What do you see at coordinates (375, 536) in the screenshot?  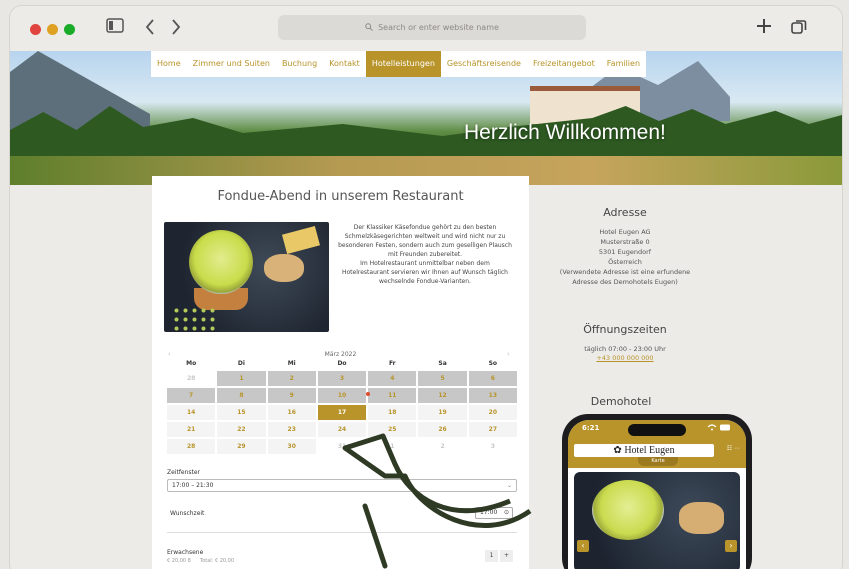 I see `arrow-tail` at bounding box center [375, 536].